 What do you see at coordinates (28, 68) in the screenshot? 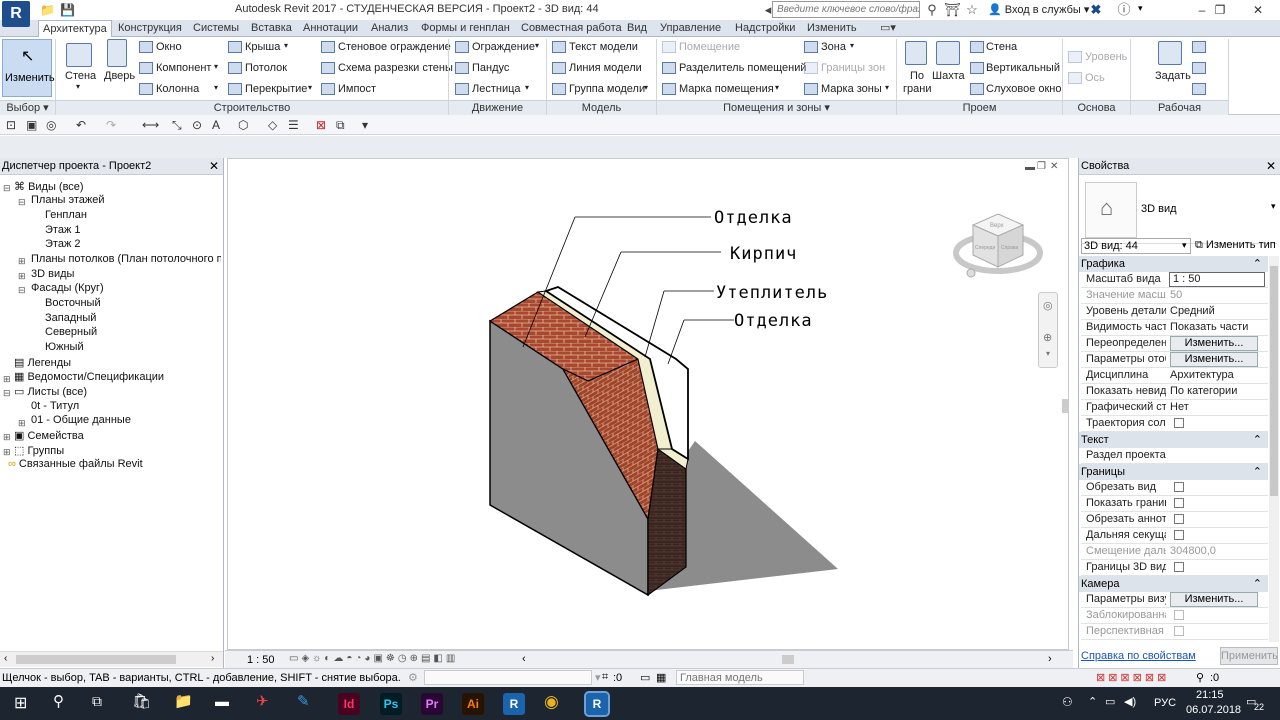
I see `modify-button: ↖ Изменить` at bounding box center [28, 68].